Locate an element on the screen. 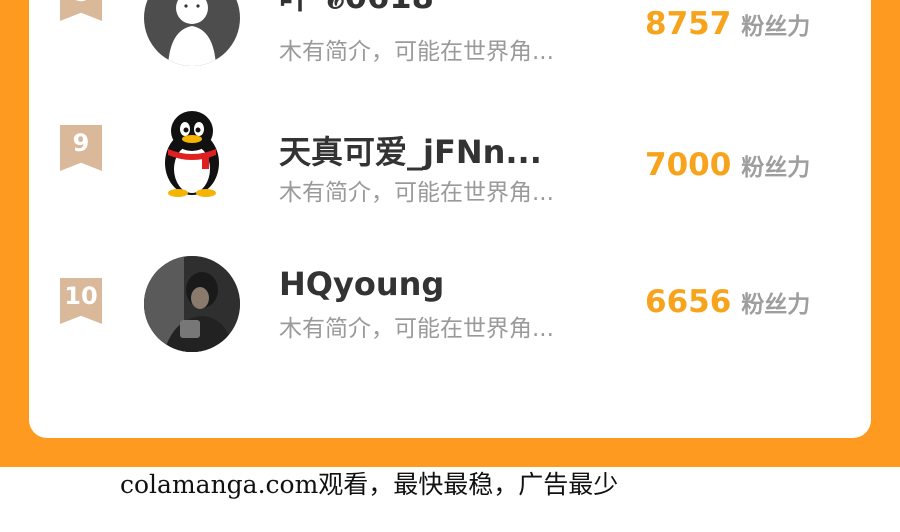 This screenshot has width=900, height=532. fans-count: 7000 粉丝力 is located at coordinates (727, 165).